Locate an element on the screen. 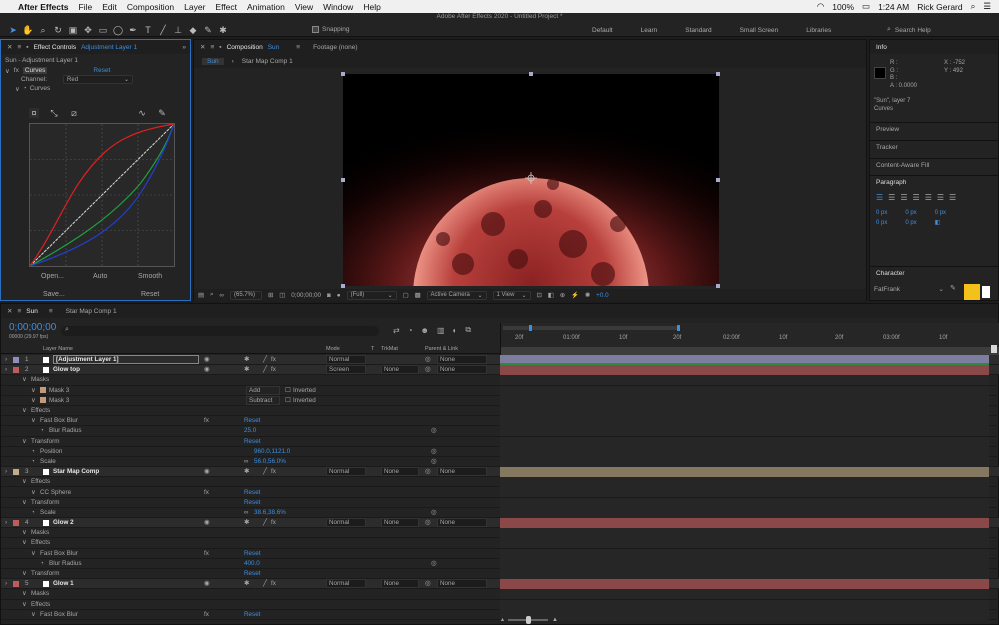 The image size is (999, 625). property-row: ∨ Transform Reset is located at coordinates (500, 502).